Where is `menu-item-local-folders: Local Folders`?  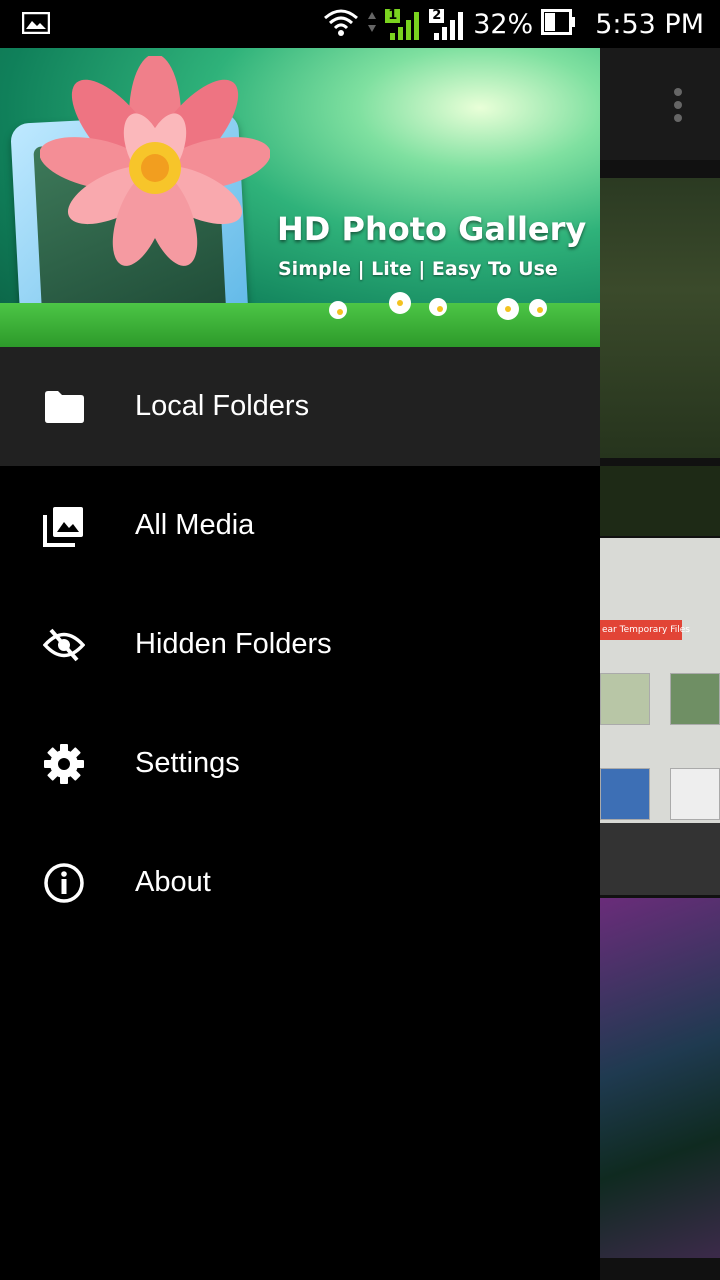 menu-item-local-folders: Local Folders is located at coordinates (300, 406).